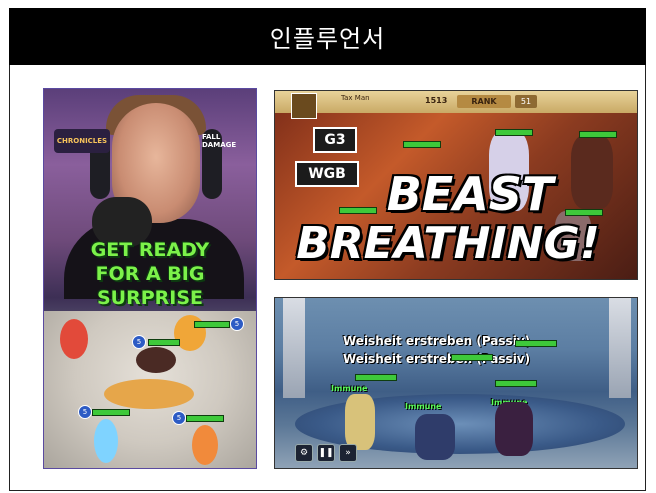  What do you see at coordinates (150, 298) in the screenshot?
I see `headline-line-3: SURPRISE` at bounding box center [150, 298].